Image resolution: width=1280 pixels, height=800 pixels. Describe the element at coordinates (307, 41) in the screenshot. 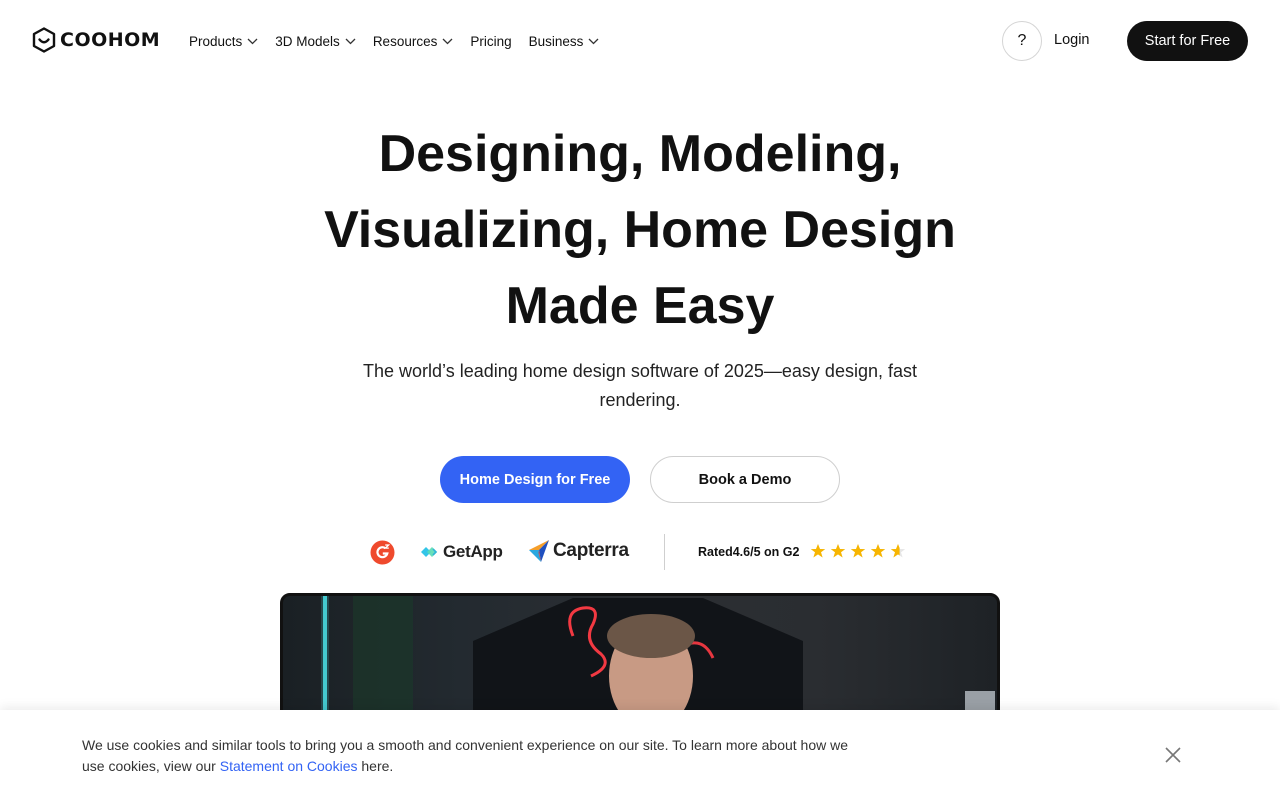

I see `nav-item-label: 3D Models` at that location.